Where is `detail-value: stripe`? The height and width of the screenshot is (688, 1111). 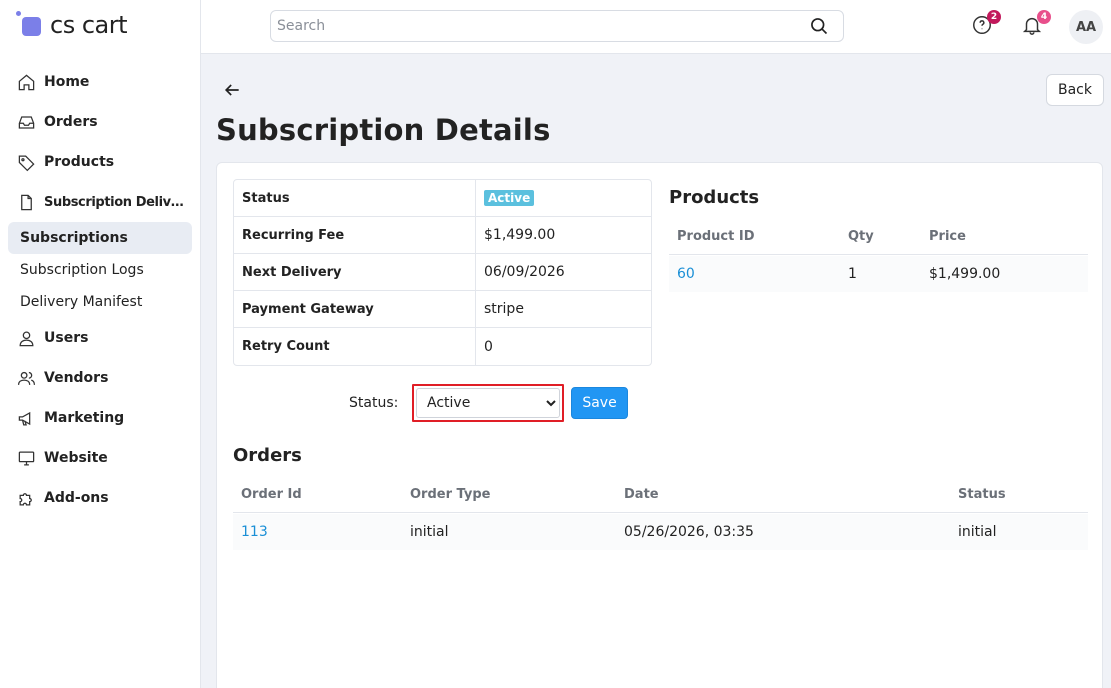 detail-value: stripe is located at coordinates (504, 309).